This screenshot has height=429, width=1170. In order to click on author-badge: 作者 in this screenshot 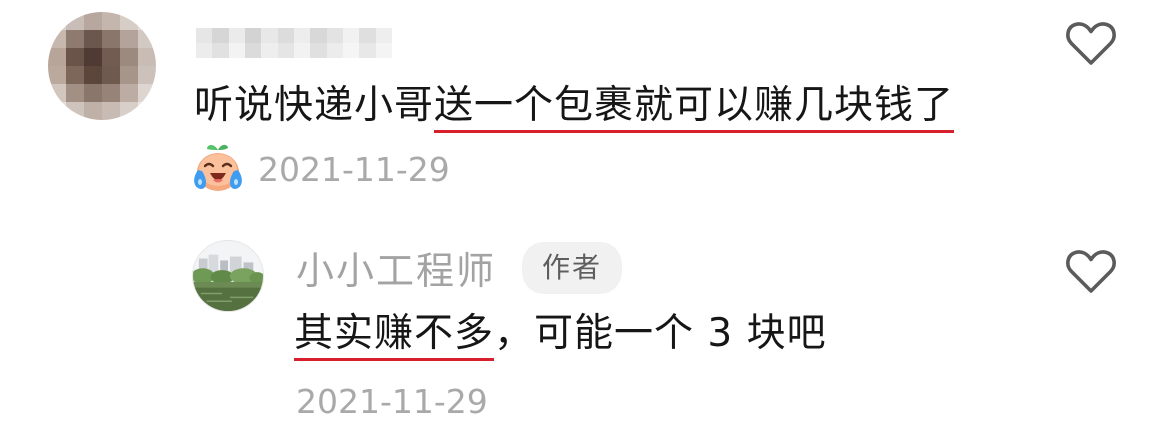, I will do `click(572, 268)`.